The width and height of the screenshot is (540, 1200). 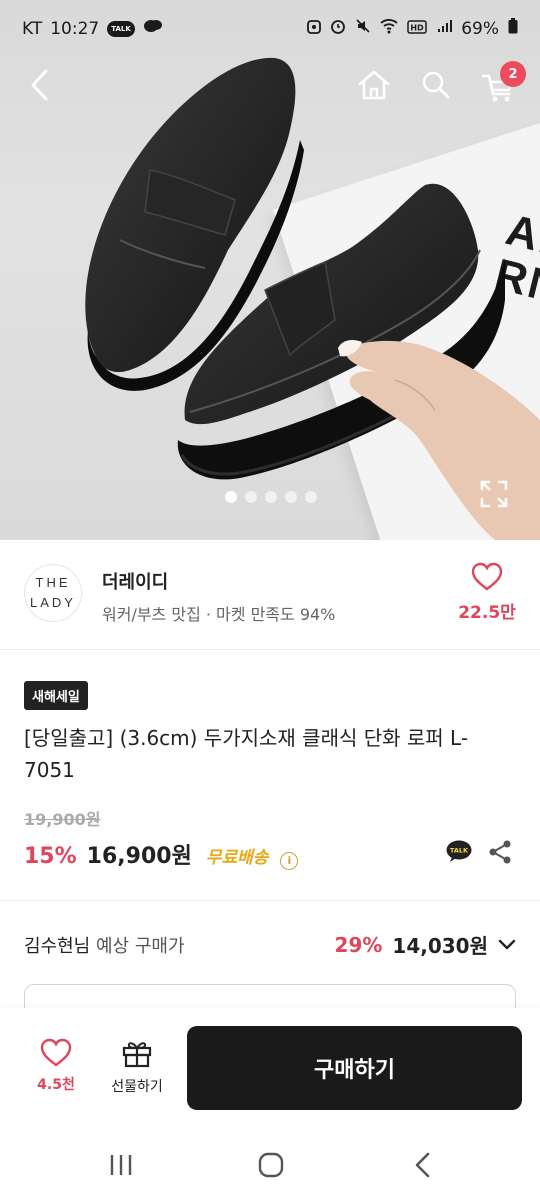 What do you see at coordinates (270, 30) in the screenshot?
I see `status-bar: KT 10:27 TALK HD 69%` at bounding box center [270, 30].